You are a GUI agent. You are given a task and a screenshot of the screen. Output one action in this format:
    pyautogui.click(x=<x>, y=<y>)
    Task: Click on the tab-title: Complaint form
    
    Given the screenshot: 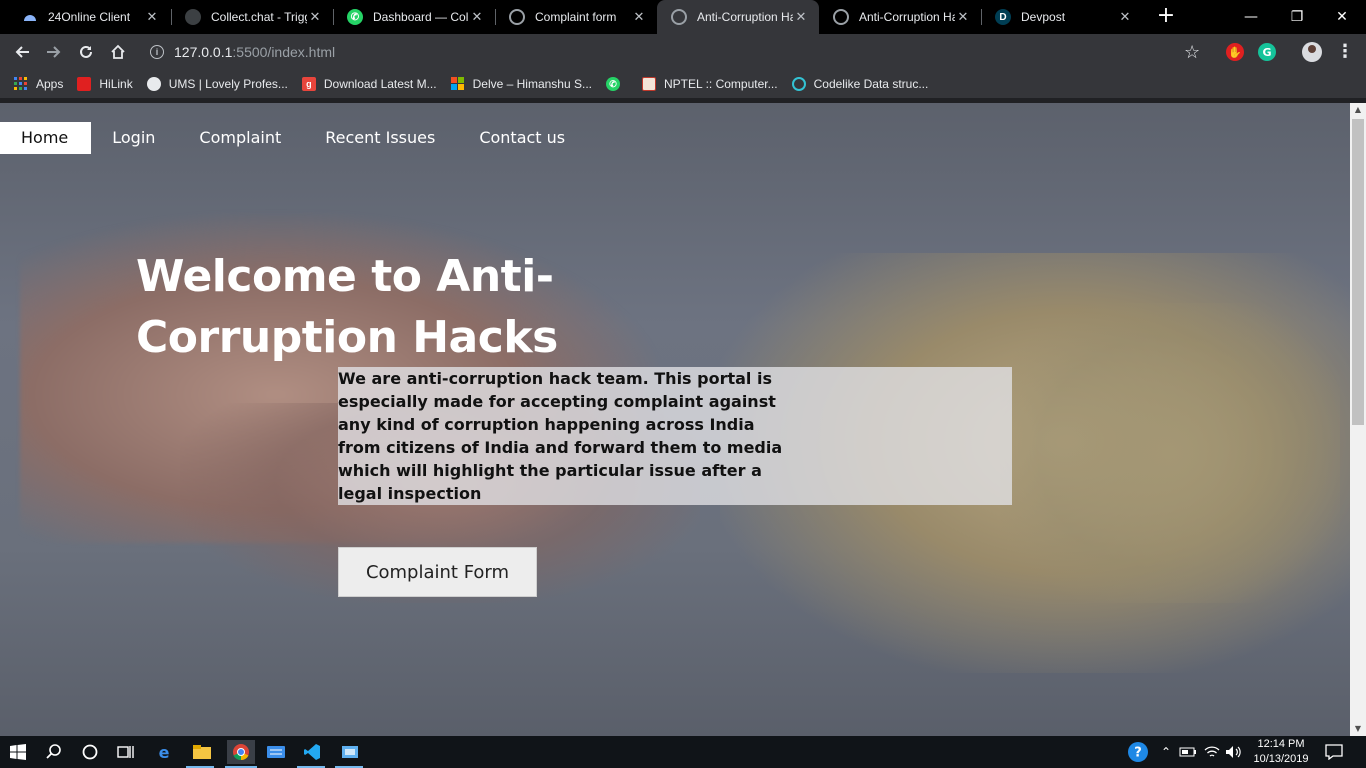 What is the action you would take?
    pyautogui.click(x=576, y=17)
    